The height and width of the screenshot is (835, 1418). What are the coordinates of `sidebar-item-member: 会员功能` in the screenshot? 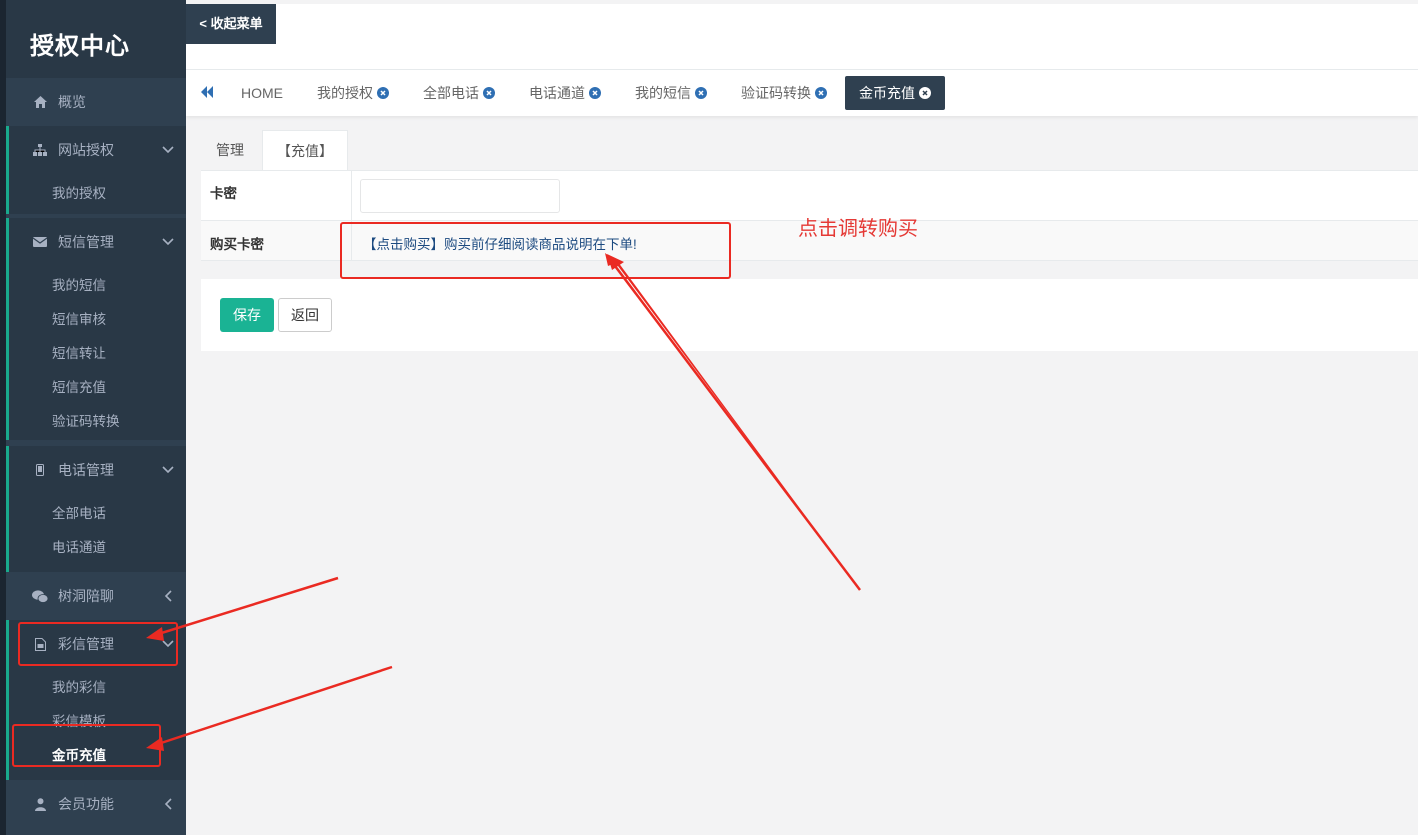 It's located at (96, 804).